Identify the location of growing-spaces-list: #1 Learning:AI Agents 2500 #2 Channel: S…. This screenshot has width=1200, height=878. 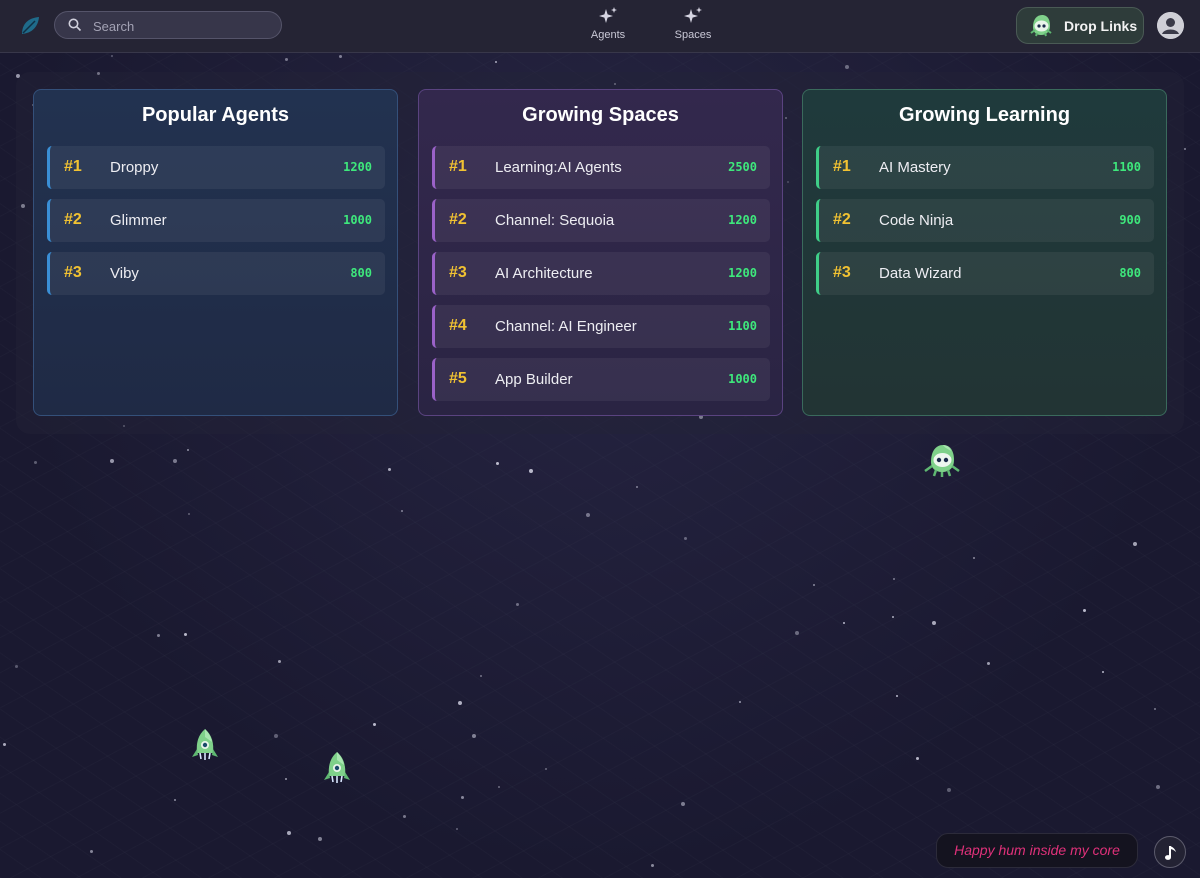
(601, 278).